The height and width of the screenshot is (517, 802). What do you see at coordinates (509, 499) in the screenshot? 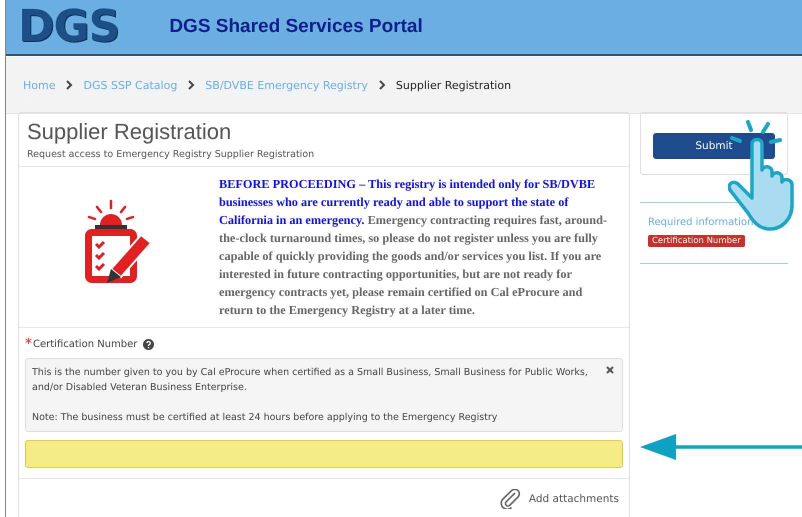
I see `paperclip-icon` at bounding box center [509, 499].